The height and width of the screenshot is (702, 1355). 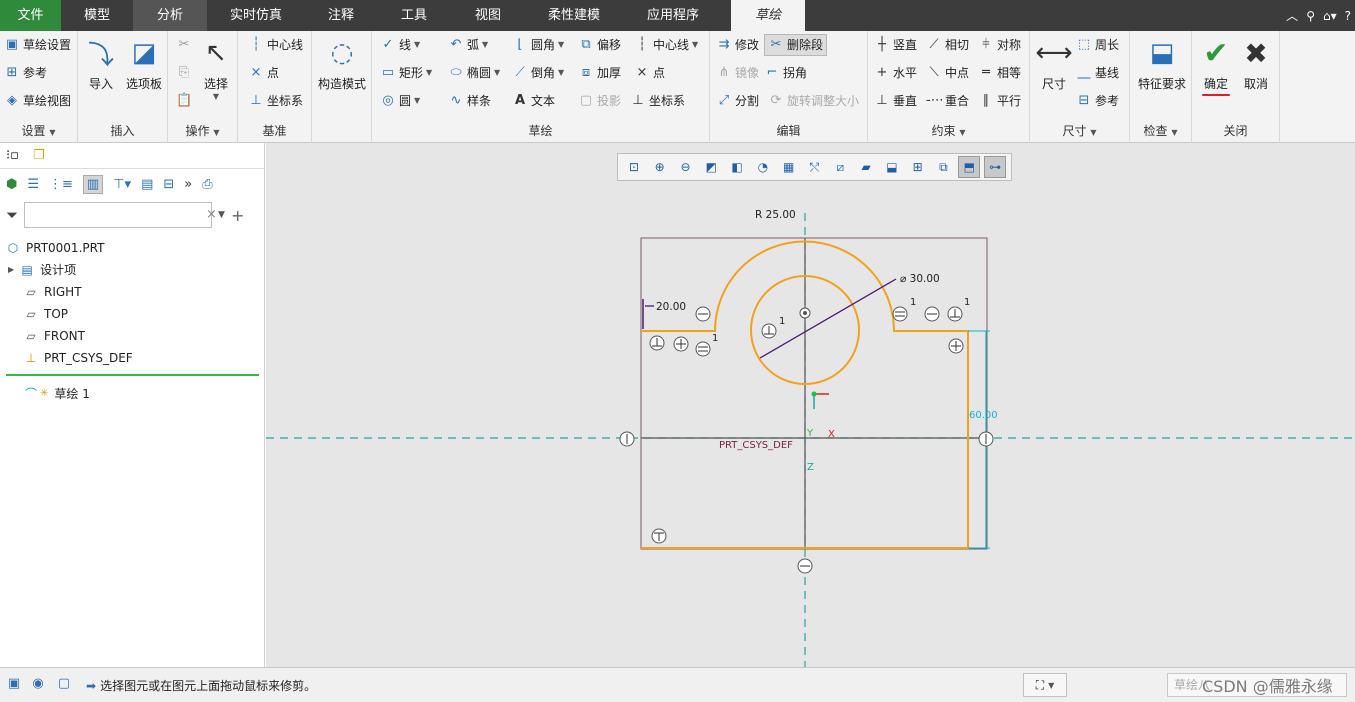 I want to click on expand-more-icon: », so click(x=188, y=184).